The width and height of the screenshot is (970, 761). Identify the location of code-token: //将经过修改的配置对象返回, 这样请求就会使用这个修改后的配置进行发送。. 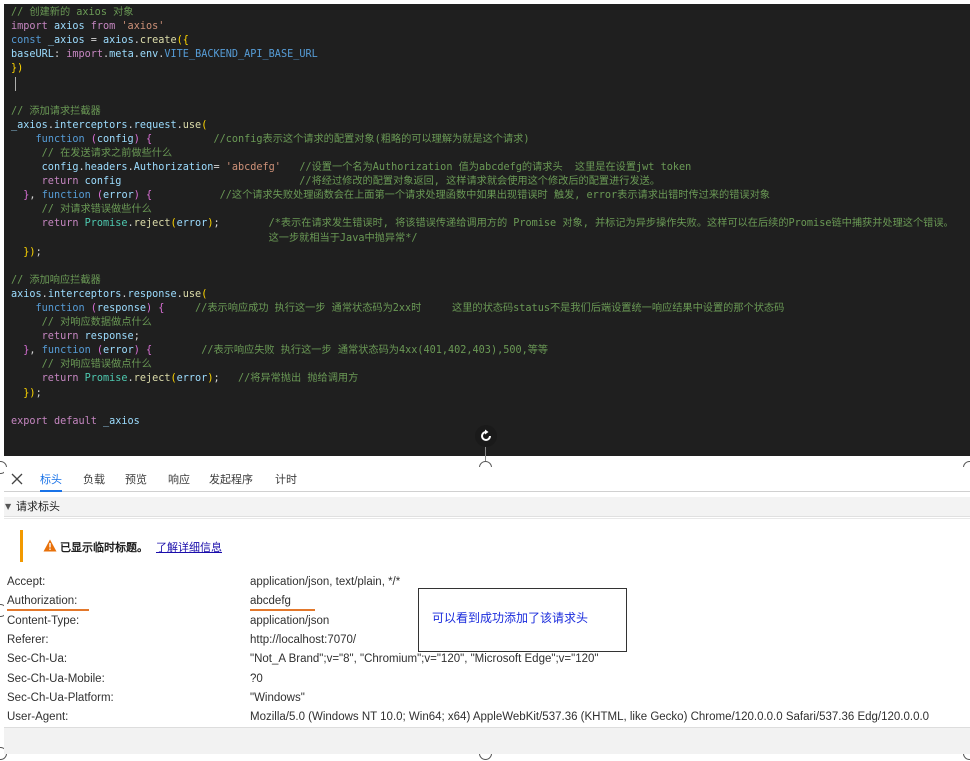
(480, 182).